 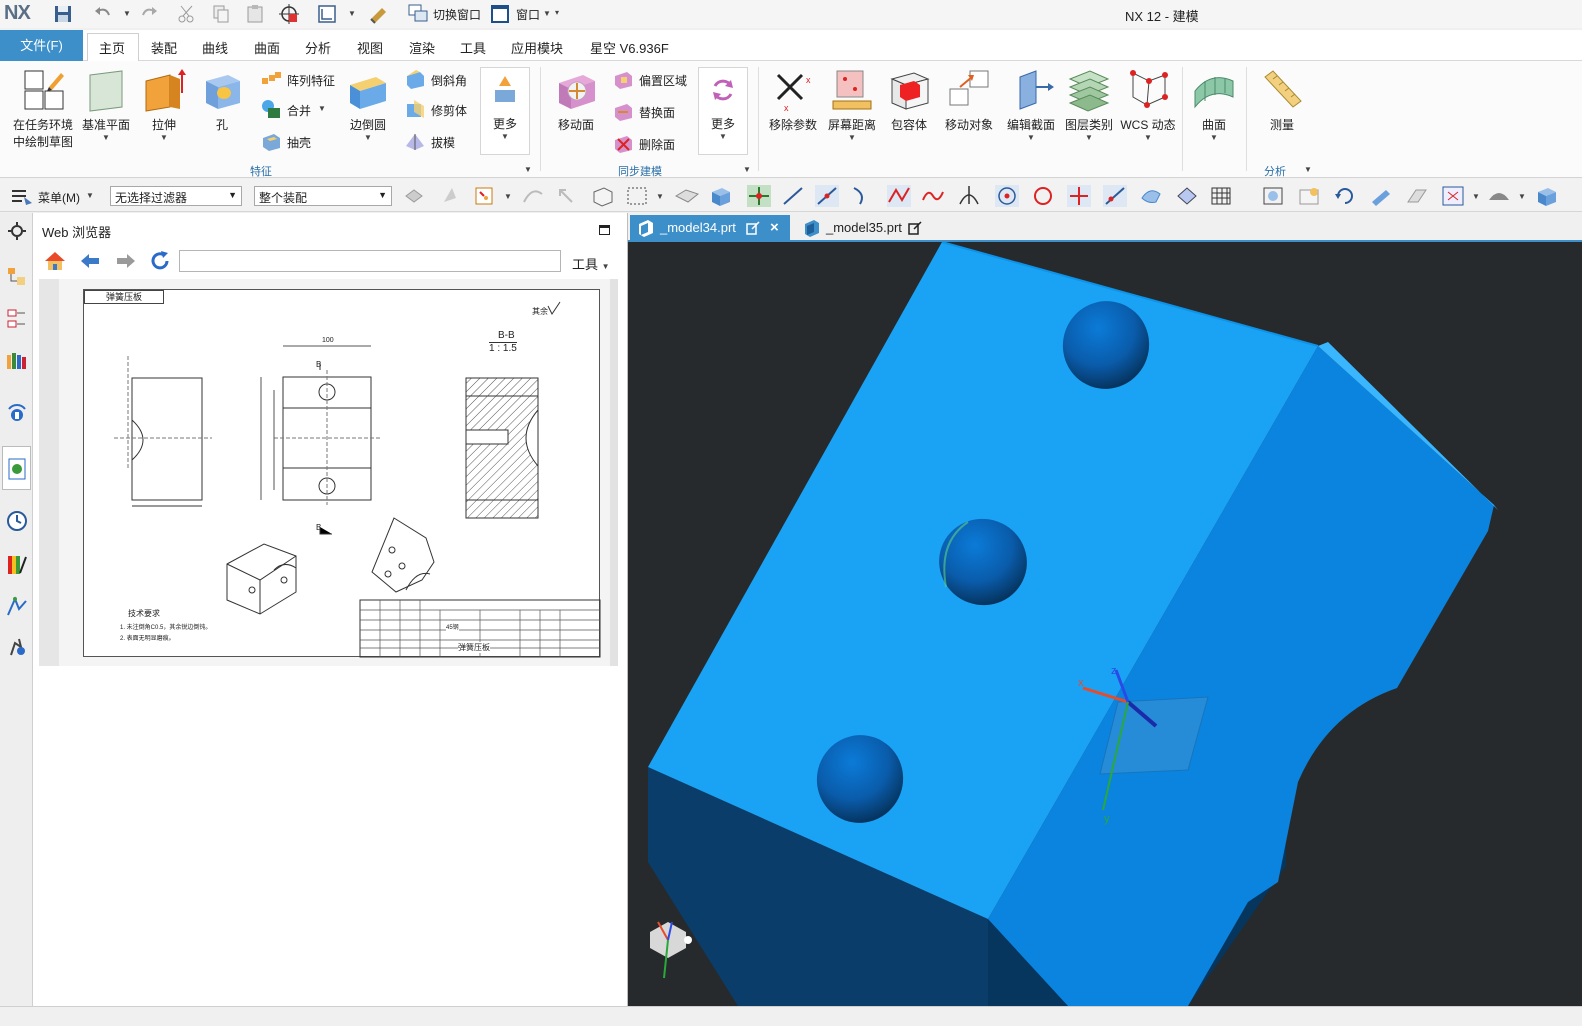 I want to click on select-box-icon, so click(x=603, y=196).